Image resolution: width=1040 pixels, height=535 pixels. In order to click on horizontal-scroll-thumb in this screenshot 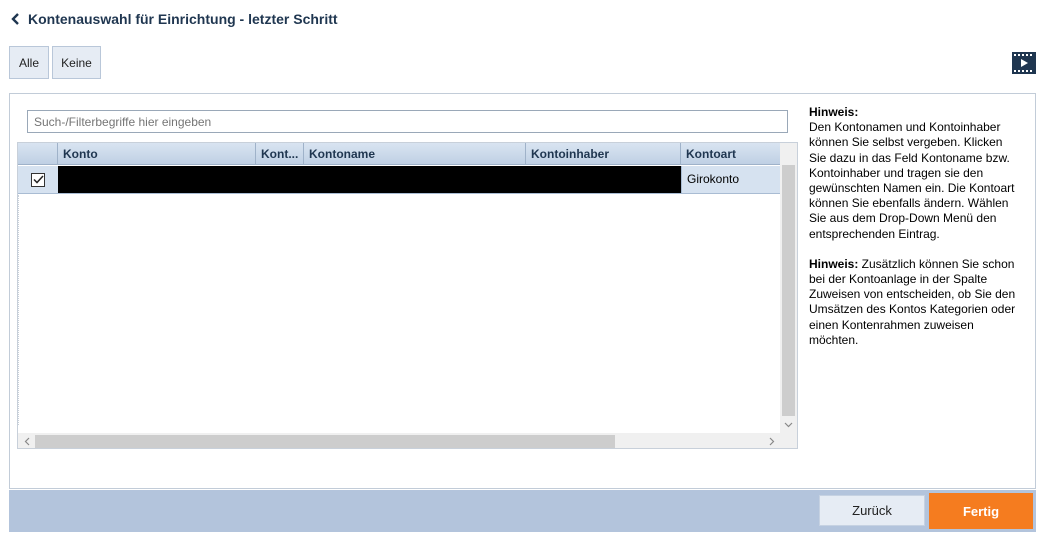, I will do `click(325, 441)`.